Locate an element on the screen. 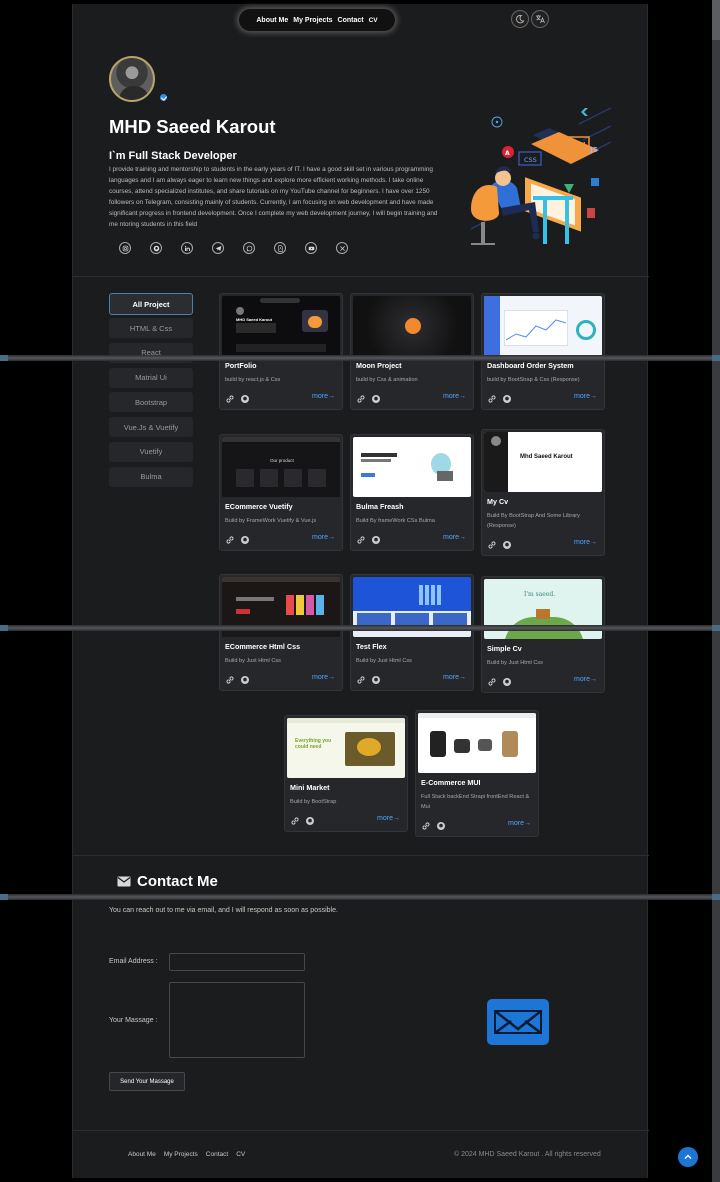 This screenshot has width=720, height=1182. footer-projects-link: My Projects is located at coordinates (181, 1154).